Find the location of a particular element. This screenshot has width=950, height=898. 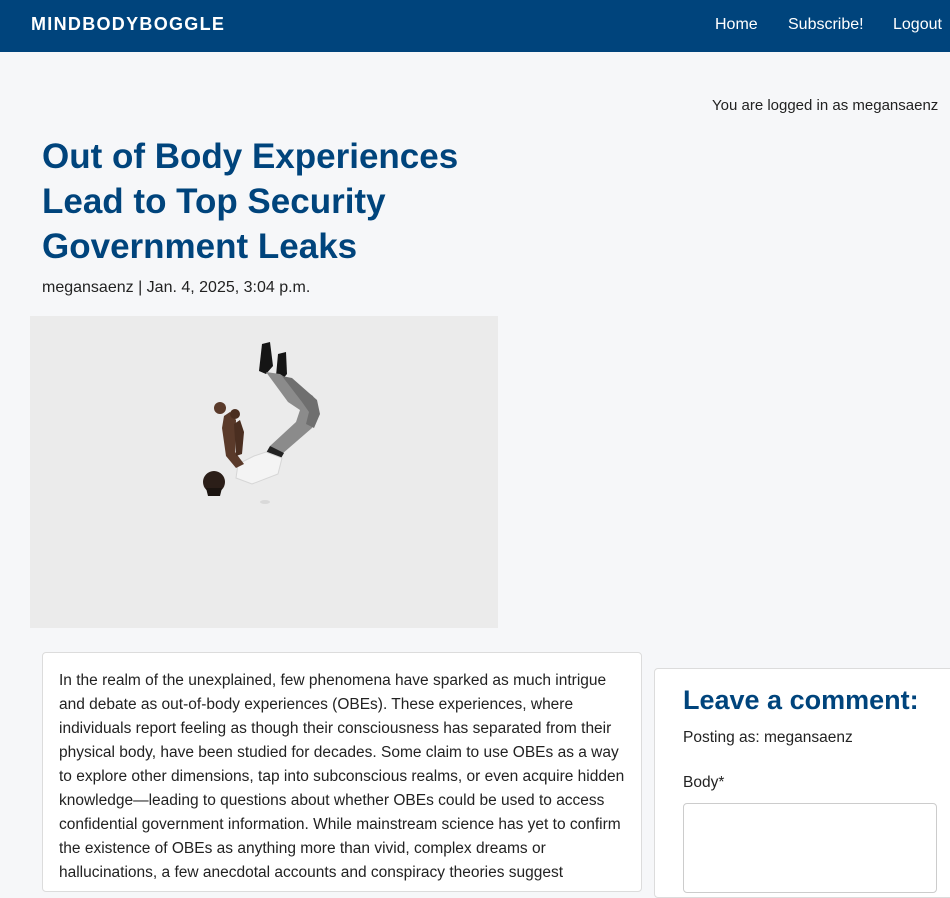

login-status-text: You are logged in as megansaenz is located at coordinates (825, 105).